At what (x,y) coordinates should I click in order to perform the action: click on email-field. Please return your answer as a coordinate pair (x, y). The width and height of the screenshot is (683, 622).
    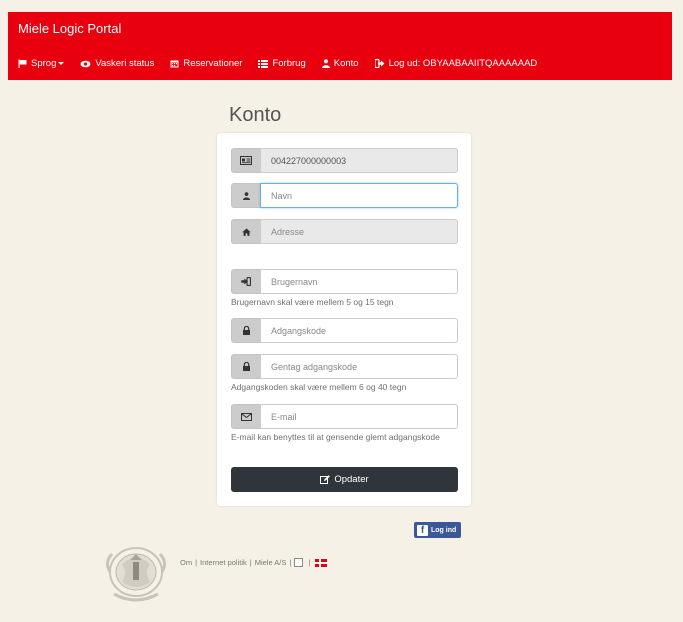
    Looking at the image, I should click on (359, 416).